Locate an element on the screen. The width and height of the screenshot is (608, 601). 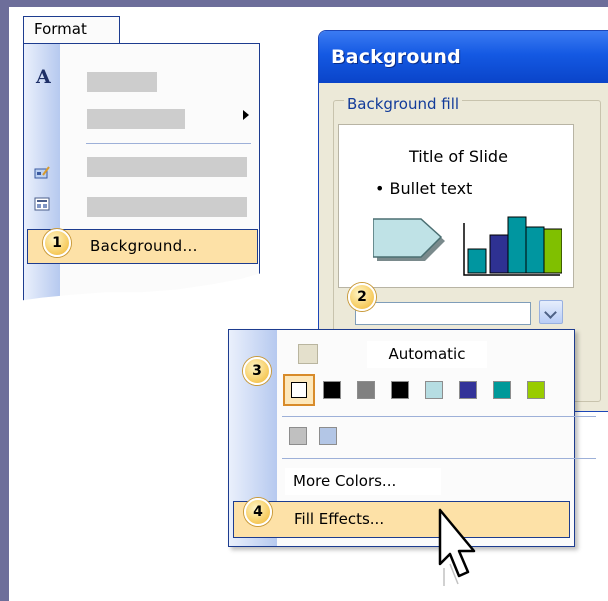
automatic-option: Automatic is located at coordinates (427, 354).